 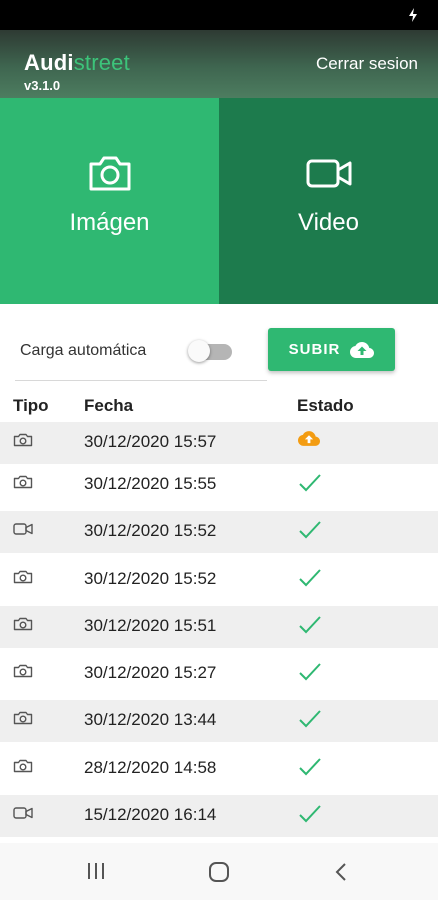 I want to click on upload-button-label: SUBIR, so click(x=314, y=349).